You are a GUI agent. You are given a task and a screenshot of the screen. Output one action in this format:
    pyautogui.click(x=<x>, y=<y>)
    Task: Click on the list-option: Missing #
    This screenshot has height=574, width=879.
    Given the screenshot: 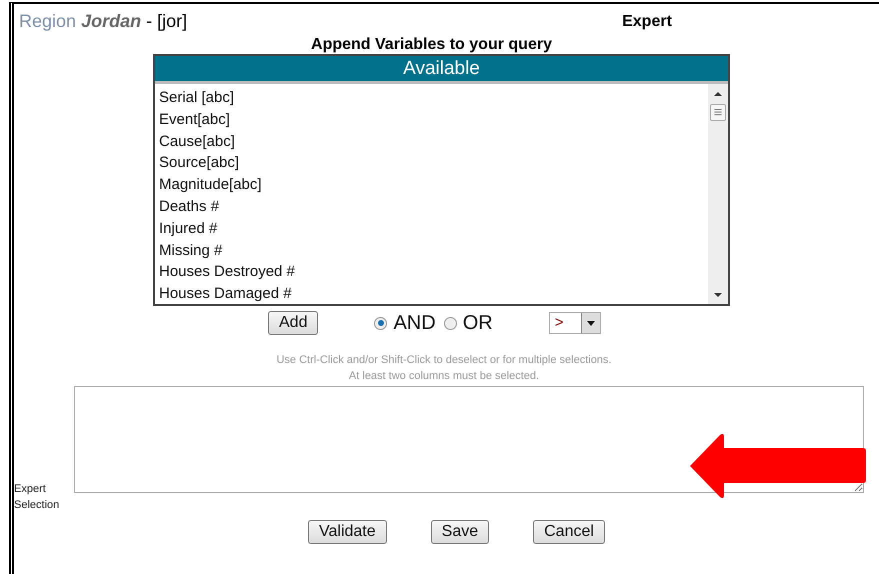 What is the action you would take?
    pyautogui.click(x=431, y=251)
    